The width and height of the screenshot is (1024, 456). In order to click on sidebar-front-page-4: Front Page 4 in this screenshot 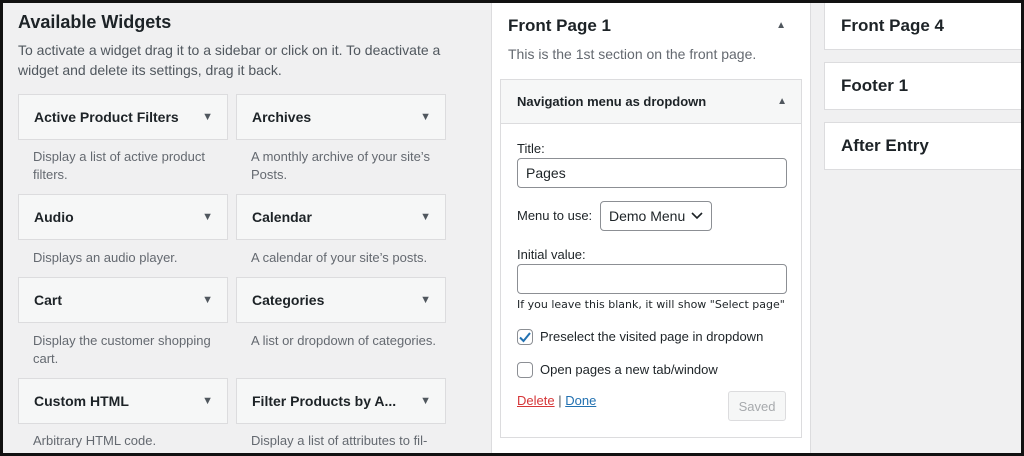, I will do `click(924, 26)`.